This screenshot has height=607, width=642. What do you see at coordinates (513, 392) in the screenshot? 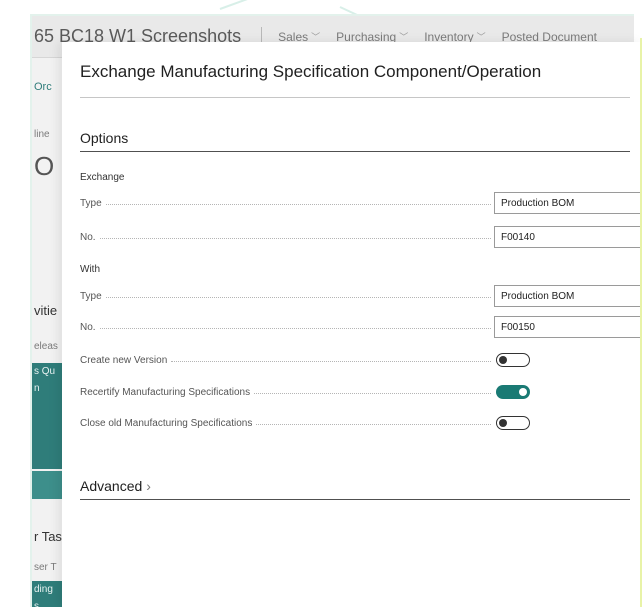
I see `recertify-toggle` at bounding box center [513, 392].